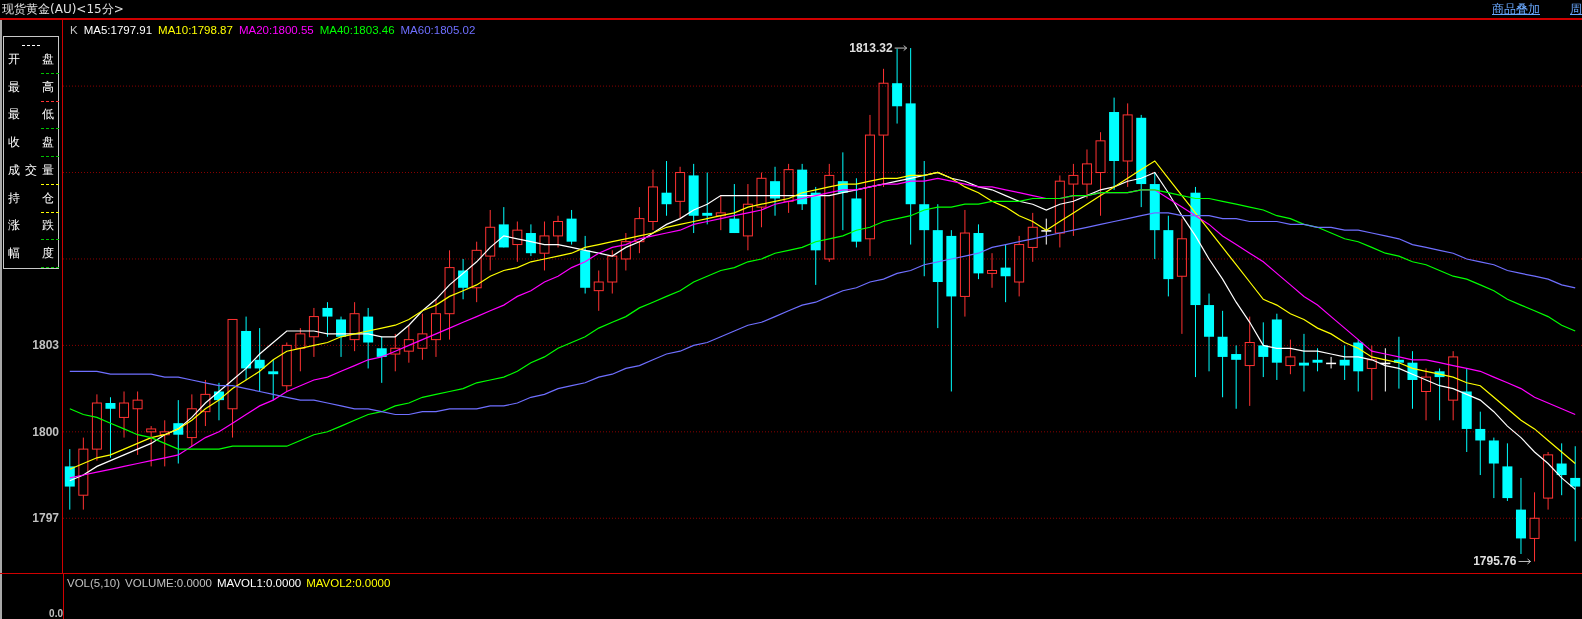  I want to click on price-axis-label: 1803, so click(45, 345).